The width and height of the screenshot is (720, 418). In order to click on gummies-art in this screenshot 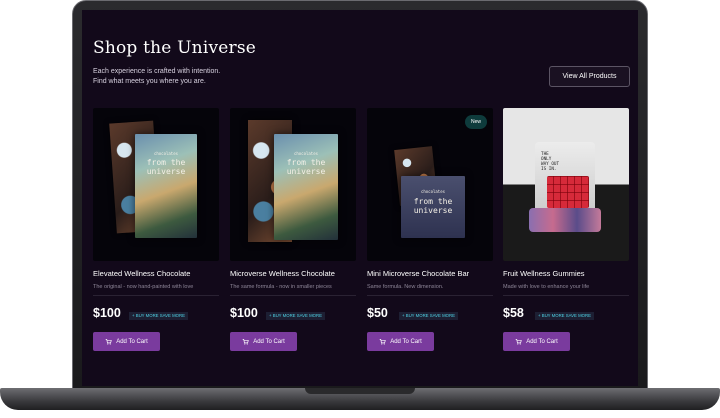, I will do `click(568, 192)`.